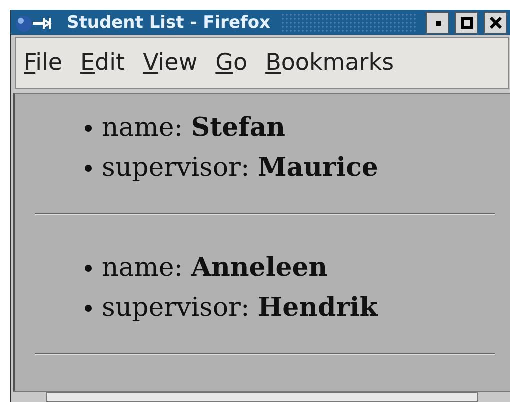 Image resolution: width=510 pixels, height=402 pixels. What do you see at coordinates (437, 23) in the screenshot?
I see `minimize-button` at bounding box center [437, 23].